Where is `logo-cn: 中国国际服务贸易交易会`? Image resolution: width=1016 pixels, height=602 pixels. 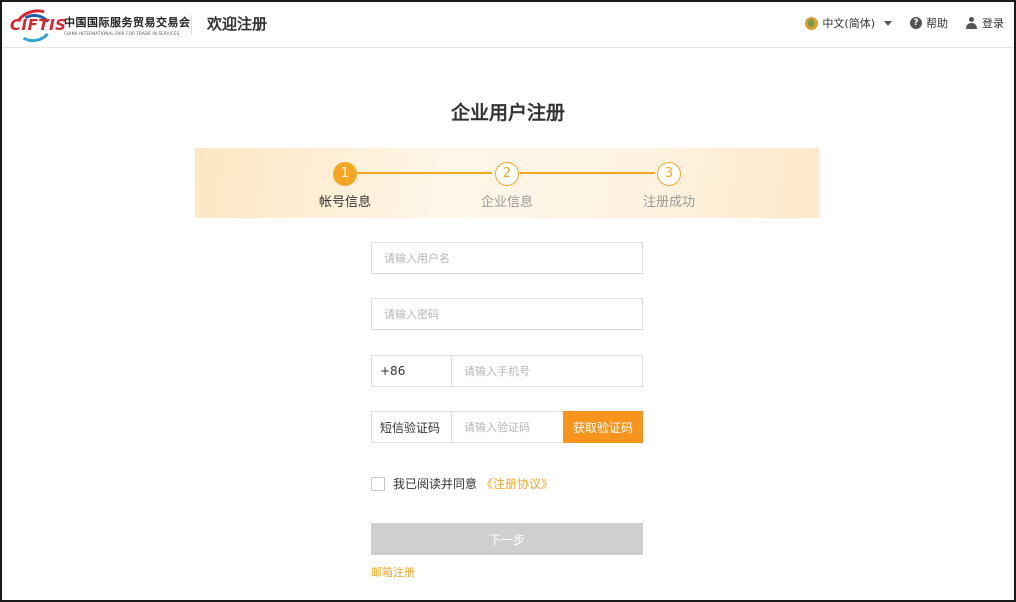
logo-cn: 中国国际服务贸易交易会 is located at coordinates (127, 22).